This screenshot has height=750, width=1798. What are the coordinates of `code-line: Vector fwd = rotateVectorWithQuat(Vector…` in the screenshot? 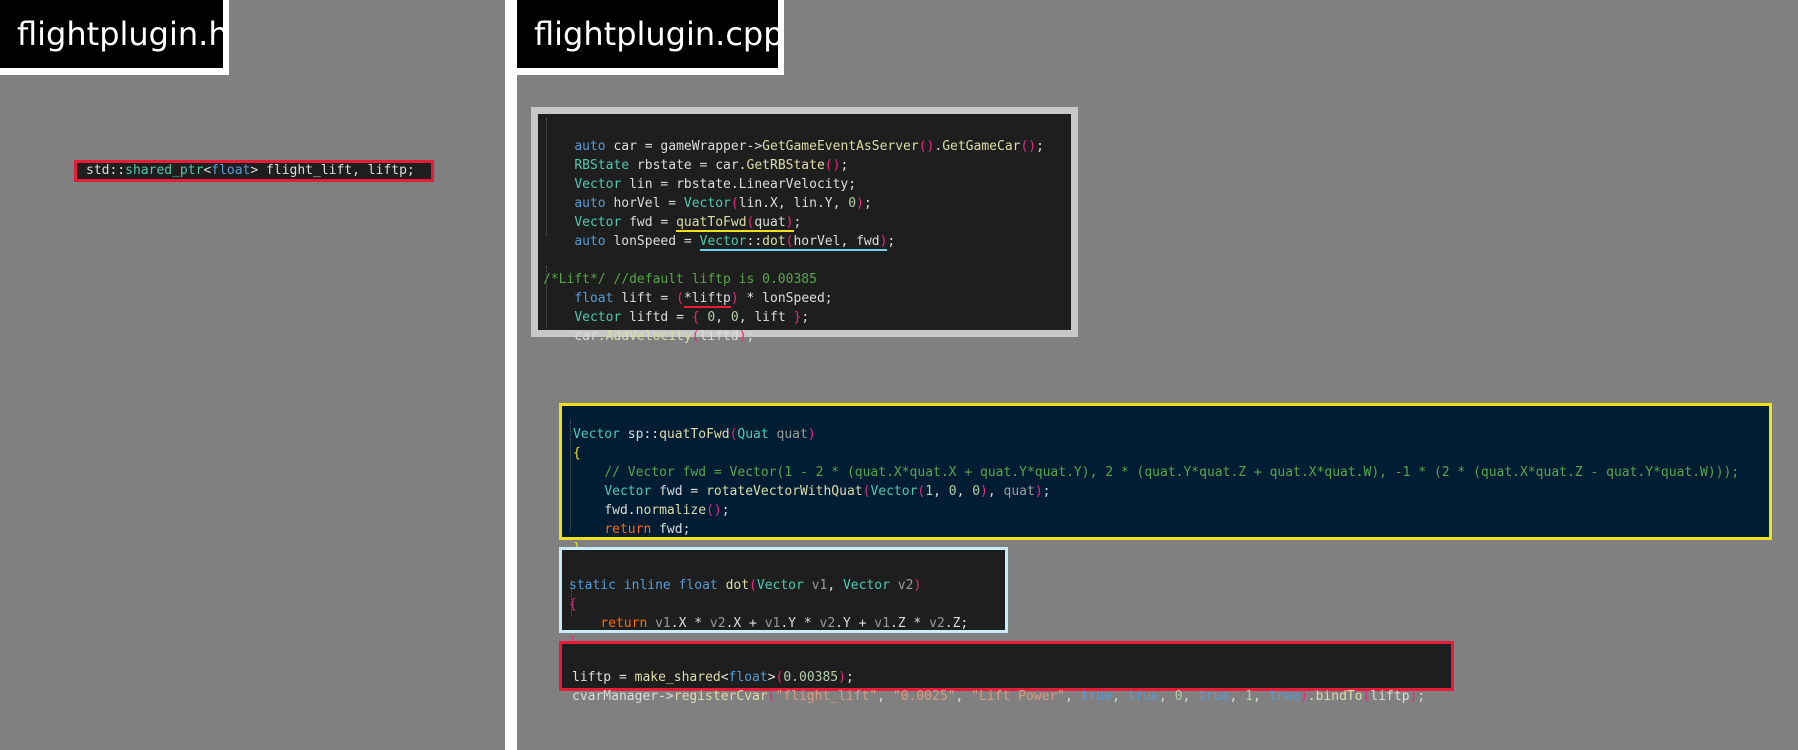 It's located at (827, 491).